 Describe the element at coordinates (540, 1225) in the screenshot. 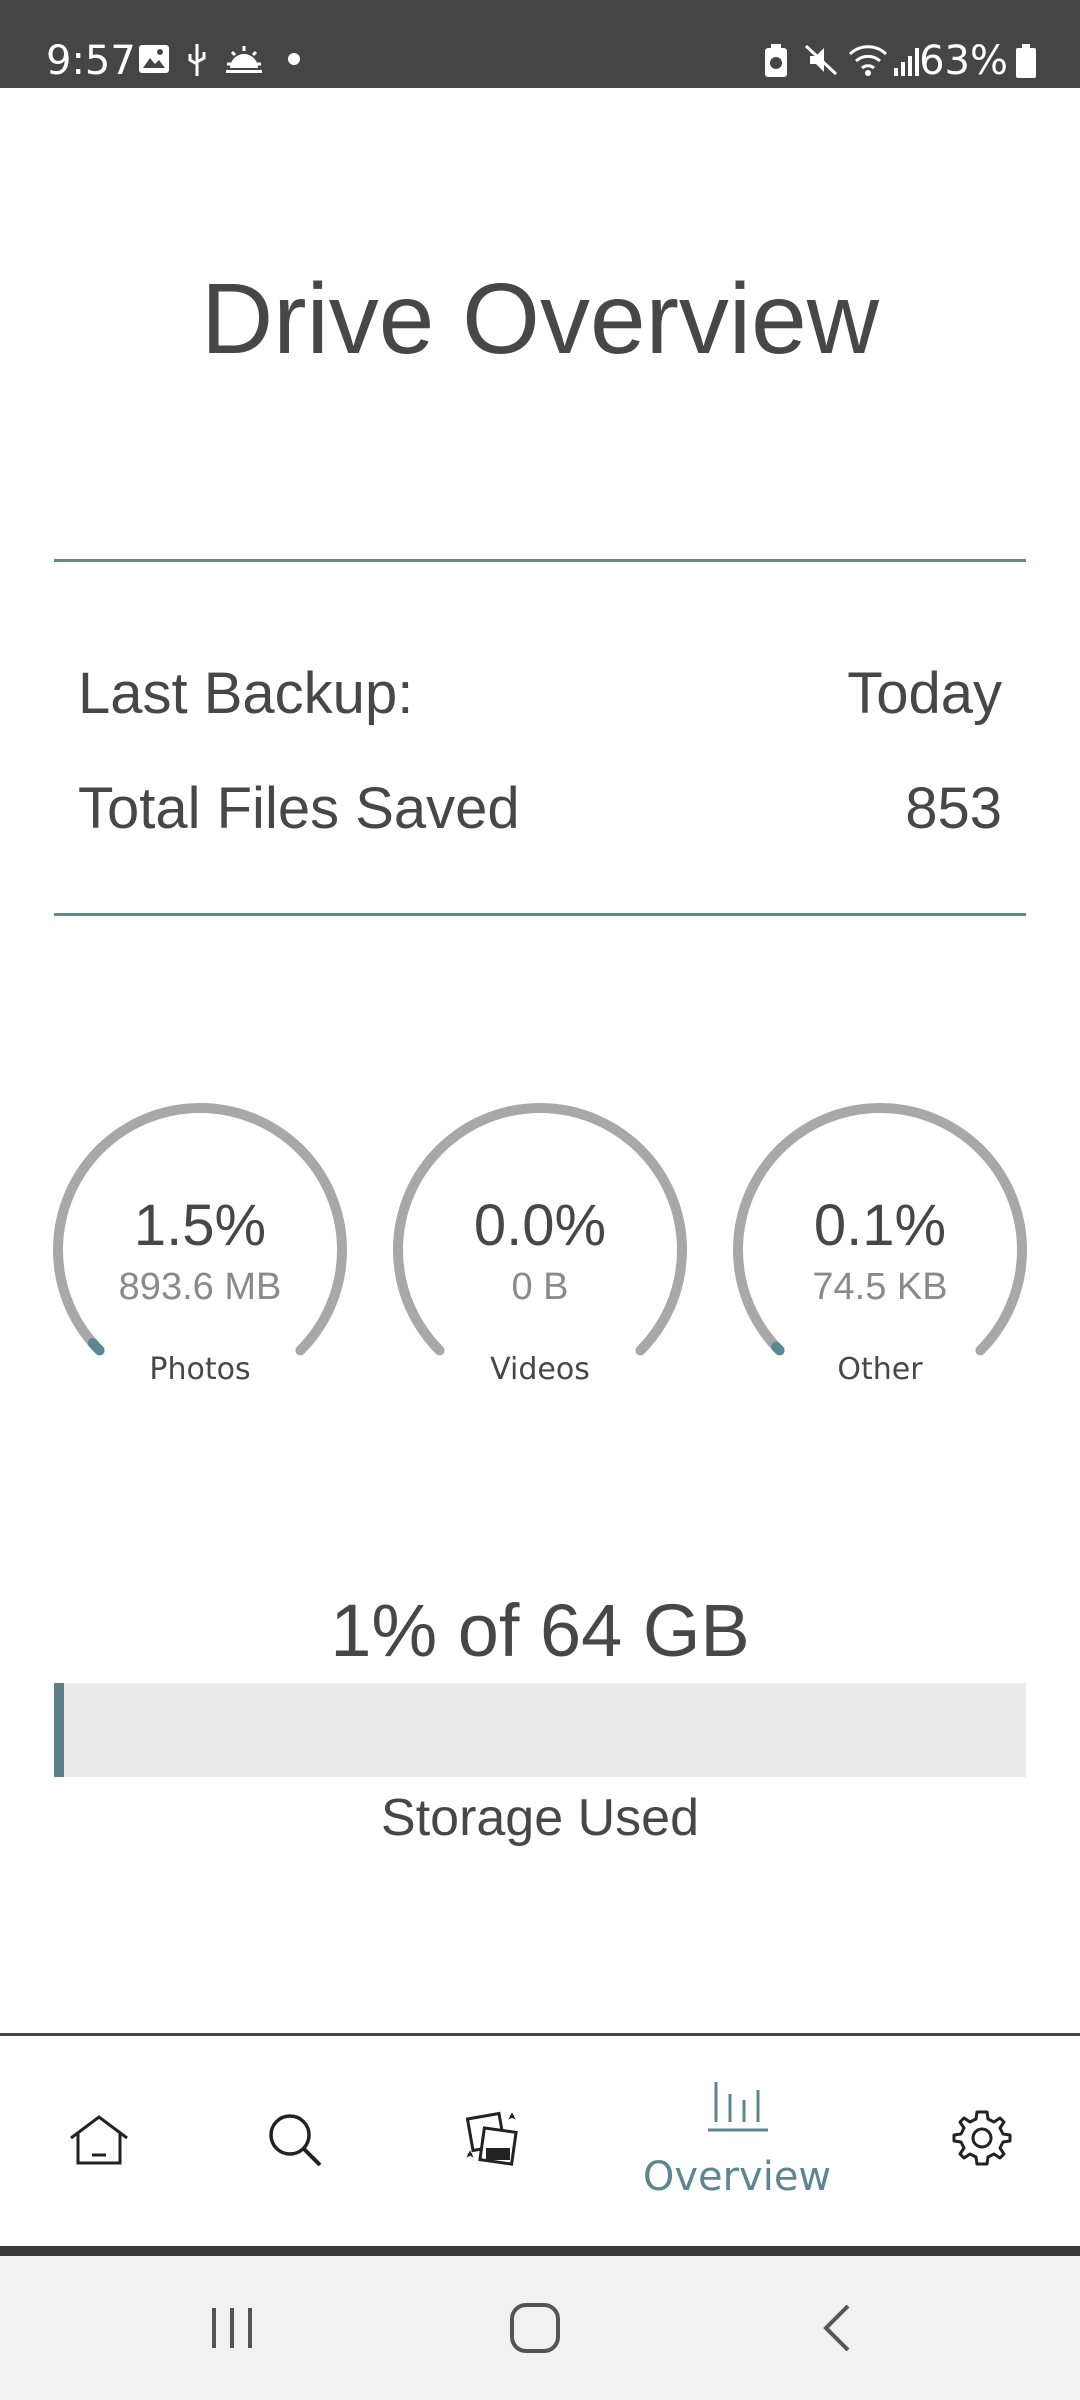

I see `videos-gauge-percent: 0.0%` at that location.